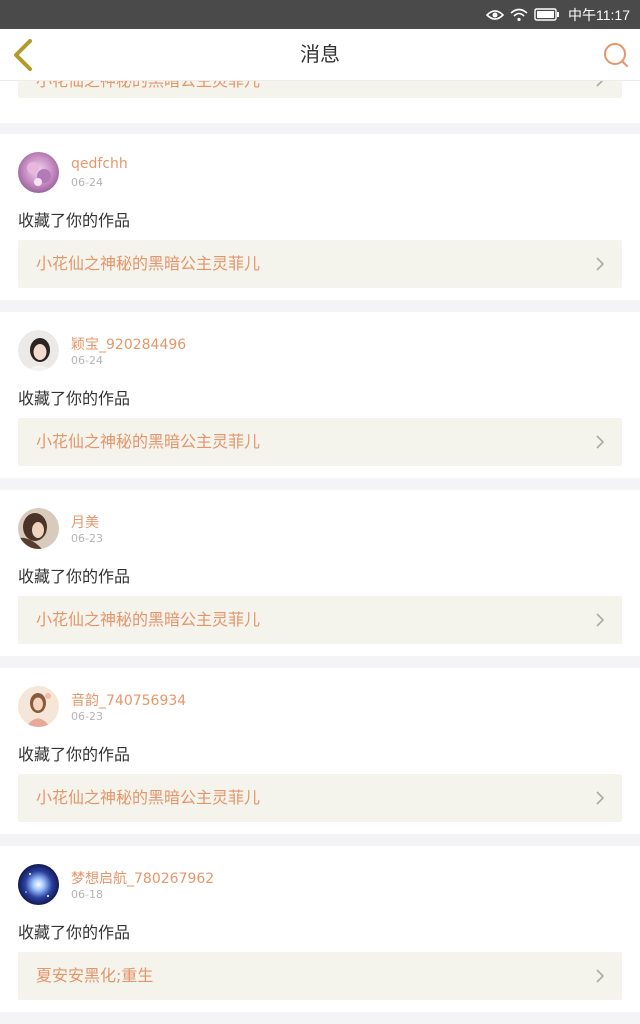 The image size is (640, 1024). Describe the element at coordinates (99, 164) in the screenshot. I see `username: qedfchh` at that location.